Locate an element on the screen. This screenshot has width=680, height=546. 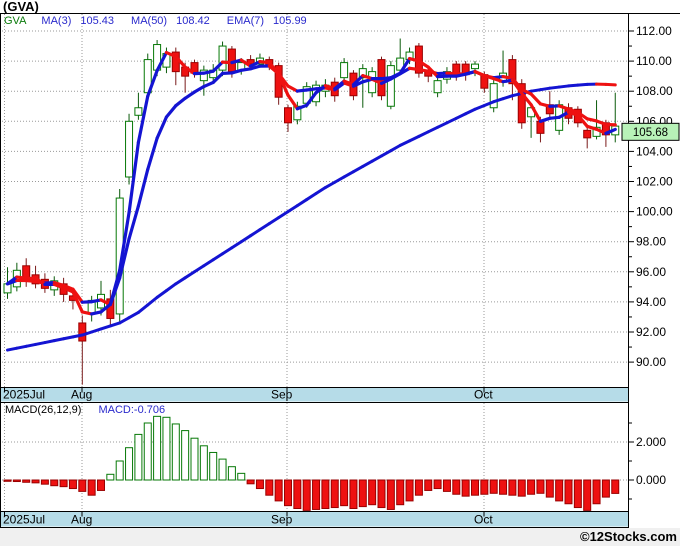
legend-indicator-value: 108.42 is located at coordinates (193, 21).